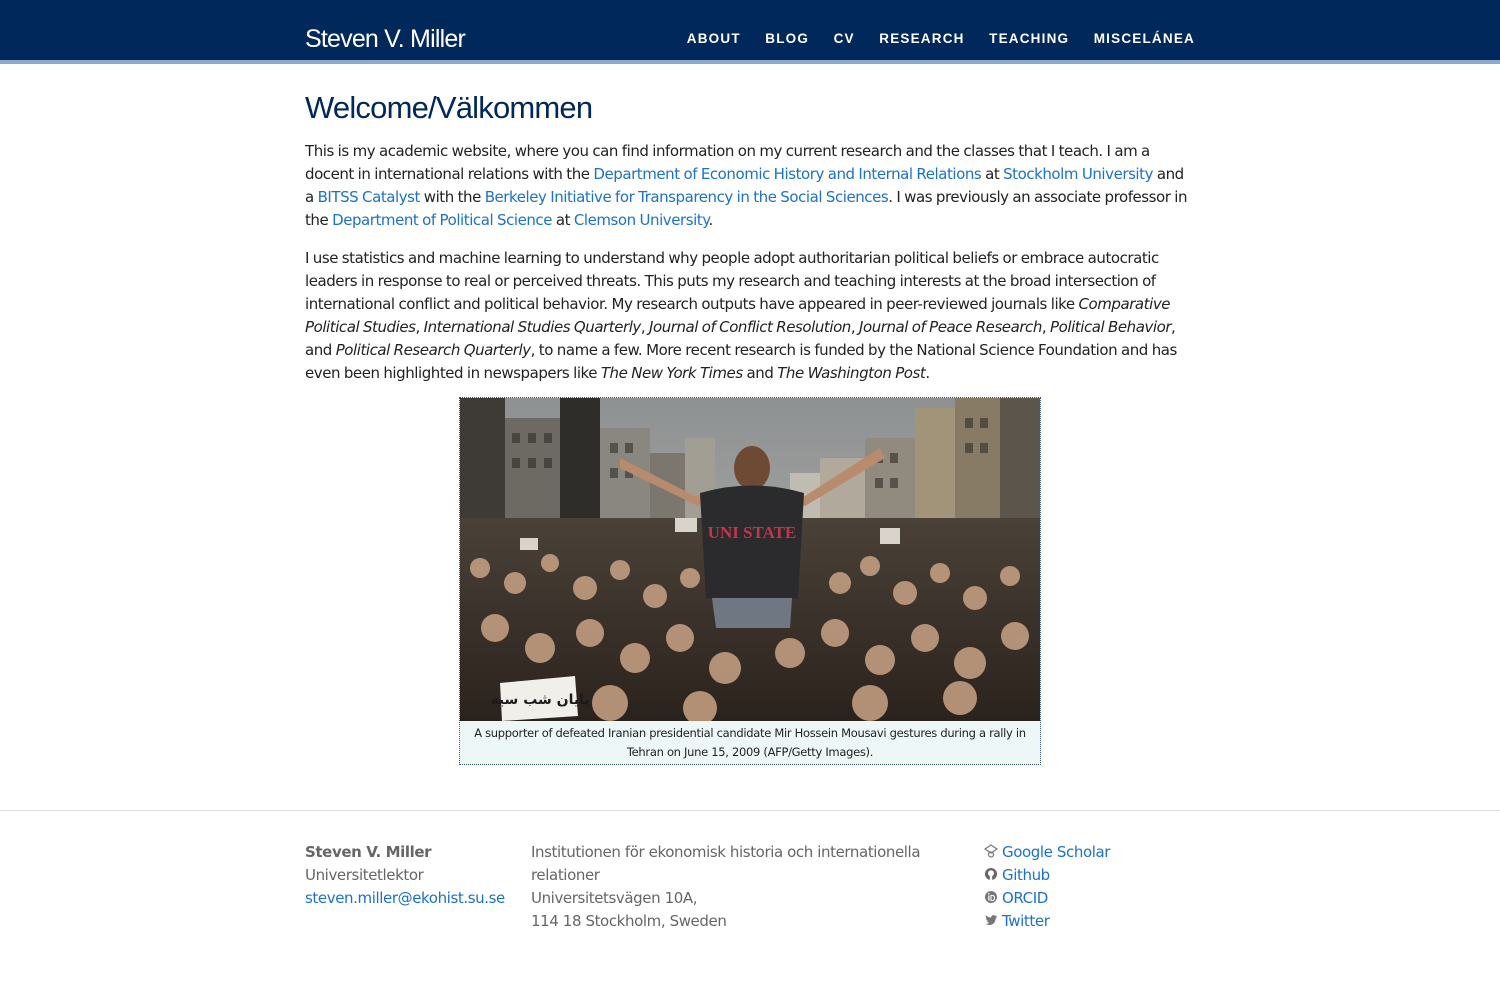 This screenshot has height=1000, width=1500. I want to click on footer-links: Google Scholar Github ORCID Twitter, so click(1047, 887).